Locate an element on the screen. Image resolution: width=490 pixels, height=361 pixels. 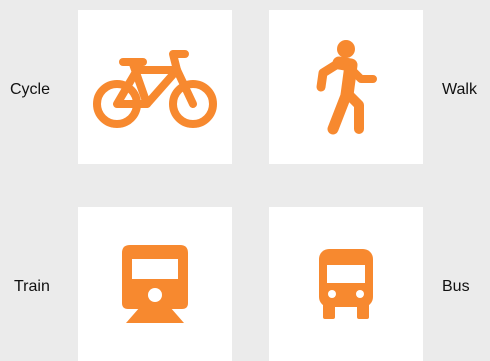
bus-label: Bus is located at coordinates (456, 287).